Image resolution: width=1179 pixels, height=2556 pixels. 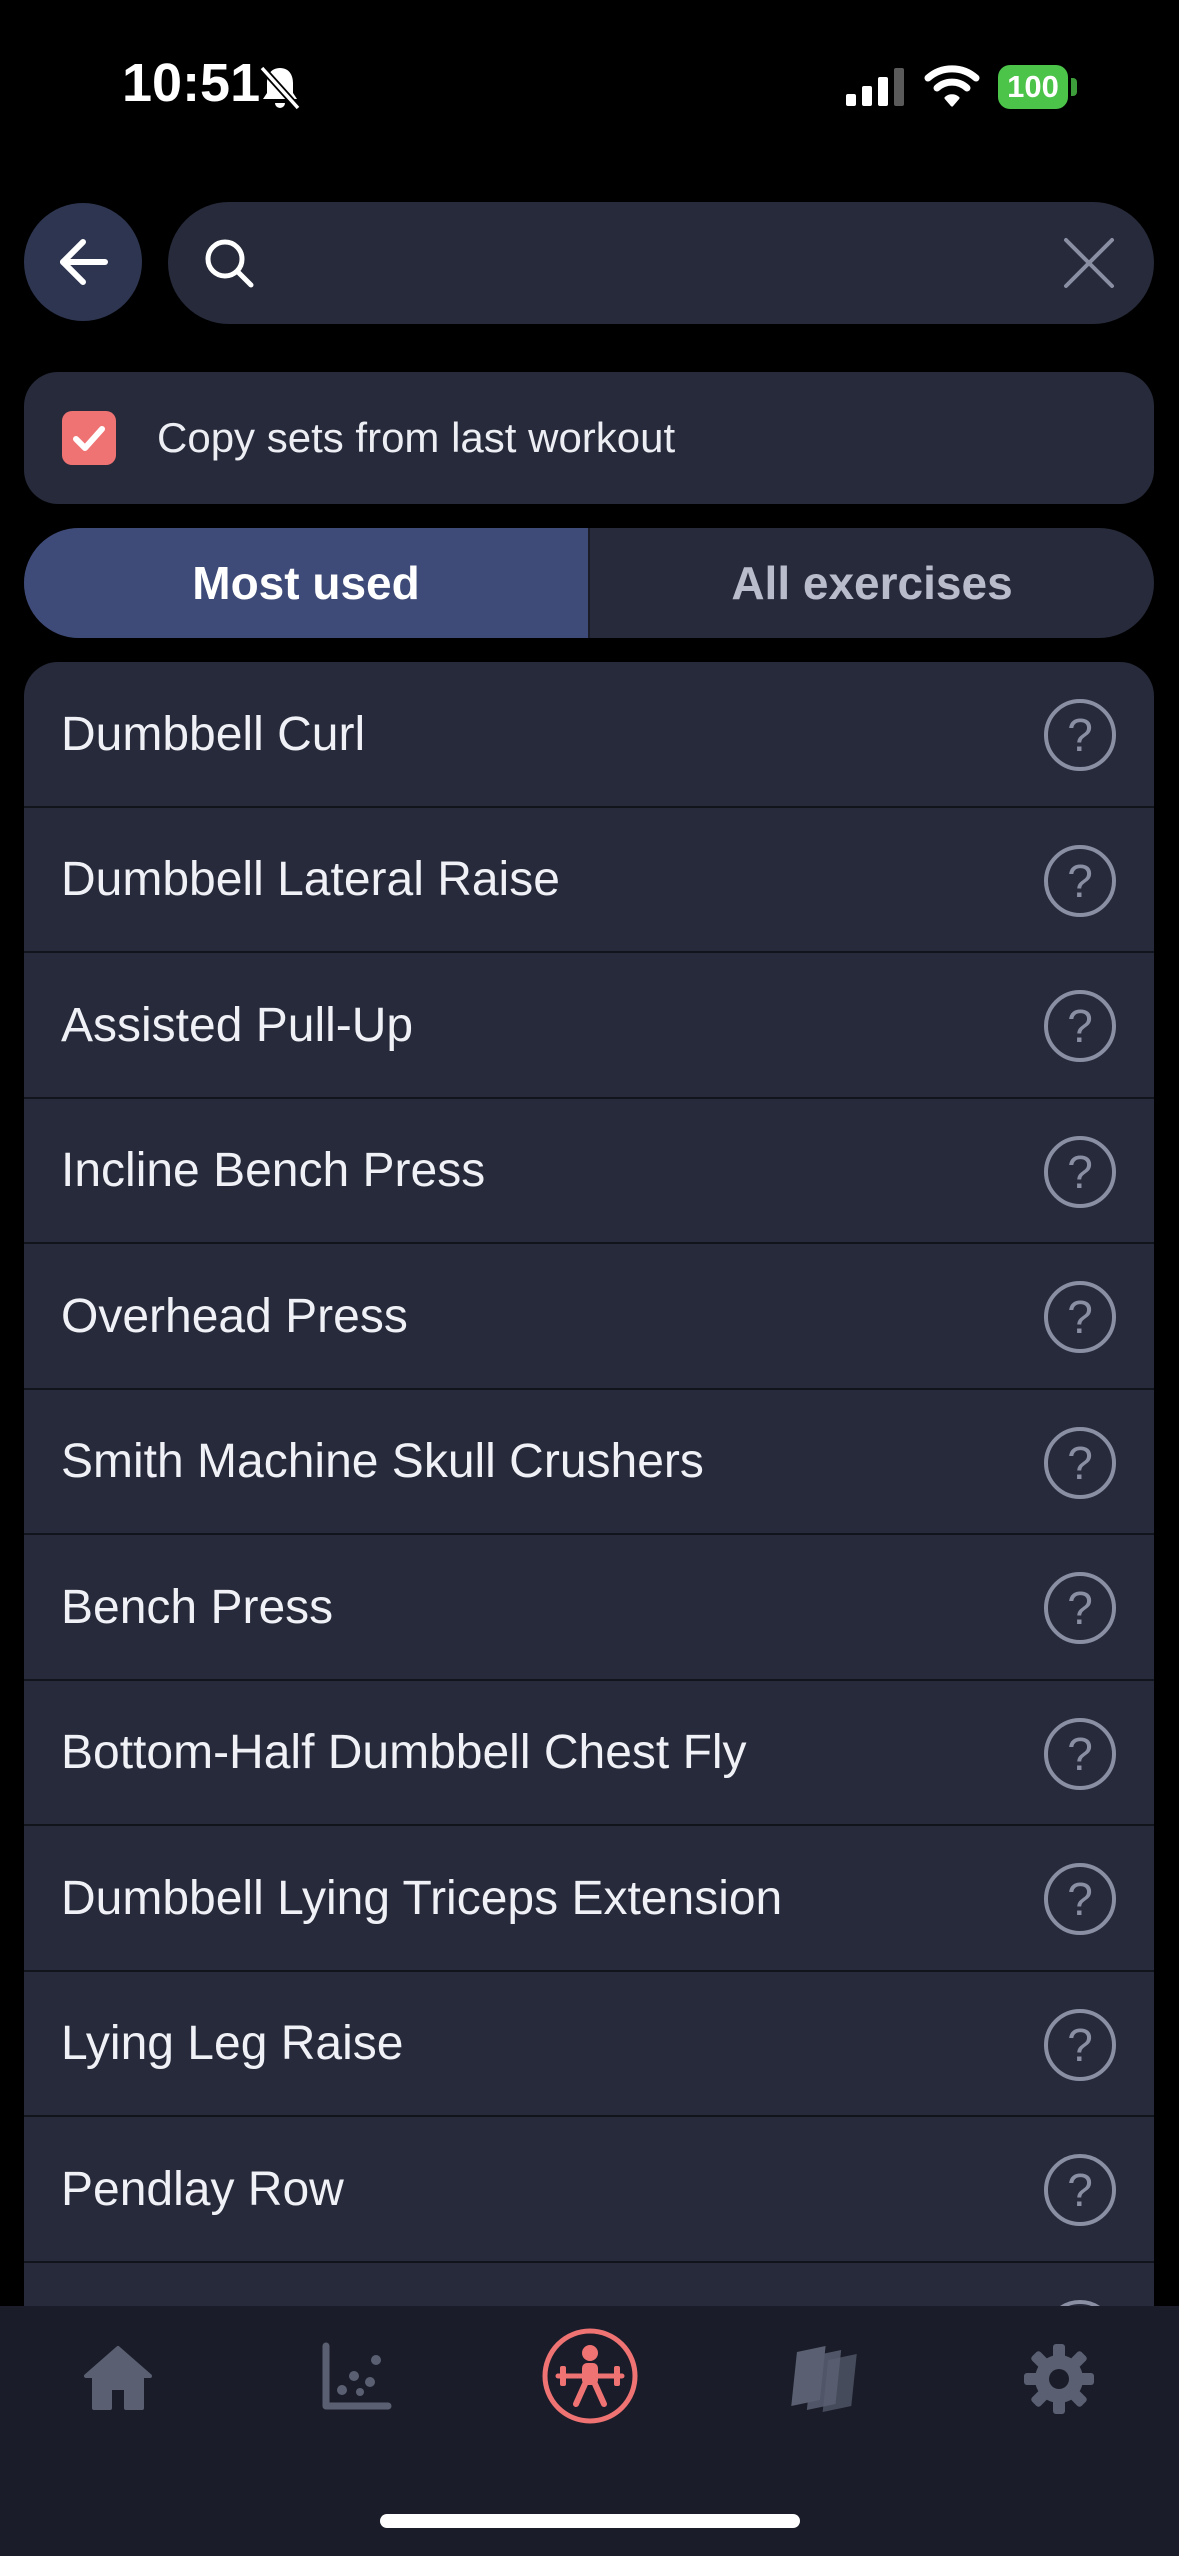 What do you see at coordinates (237, 1025) in the screenshot?
I see `exercise-name: Assisted Pull-Up` at bounding box center [237, 1025].